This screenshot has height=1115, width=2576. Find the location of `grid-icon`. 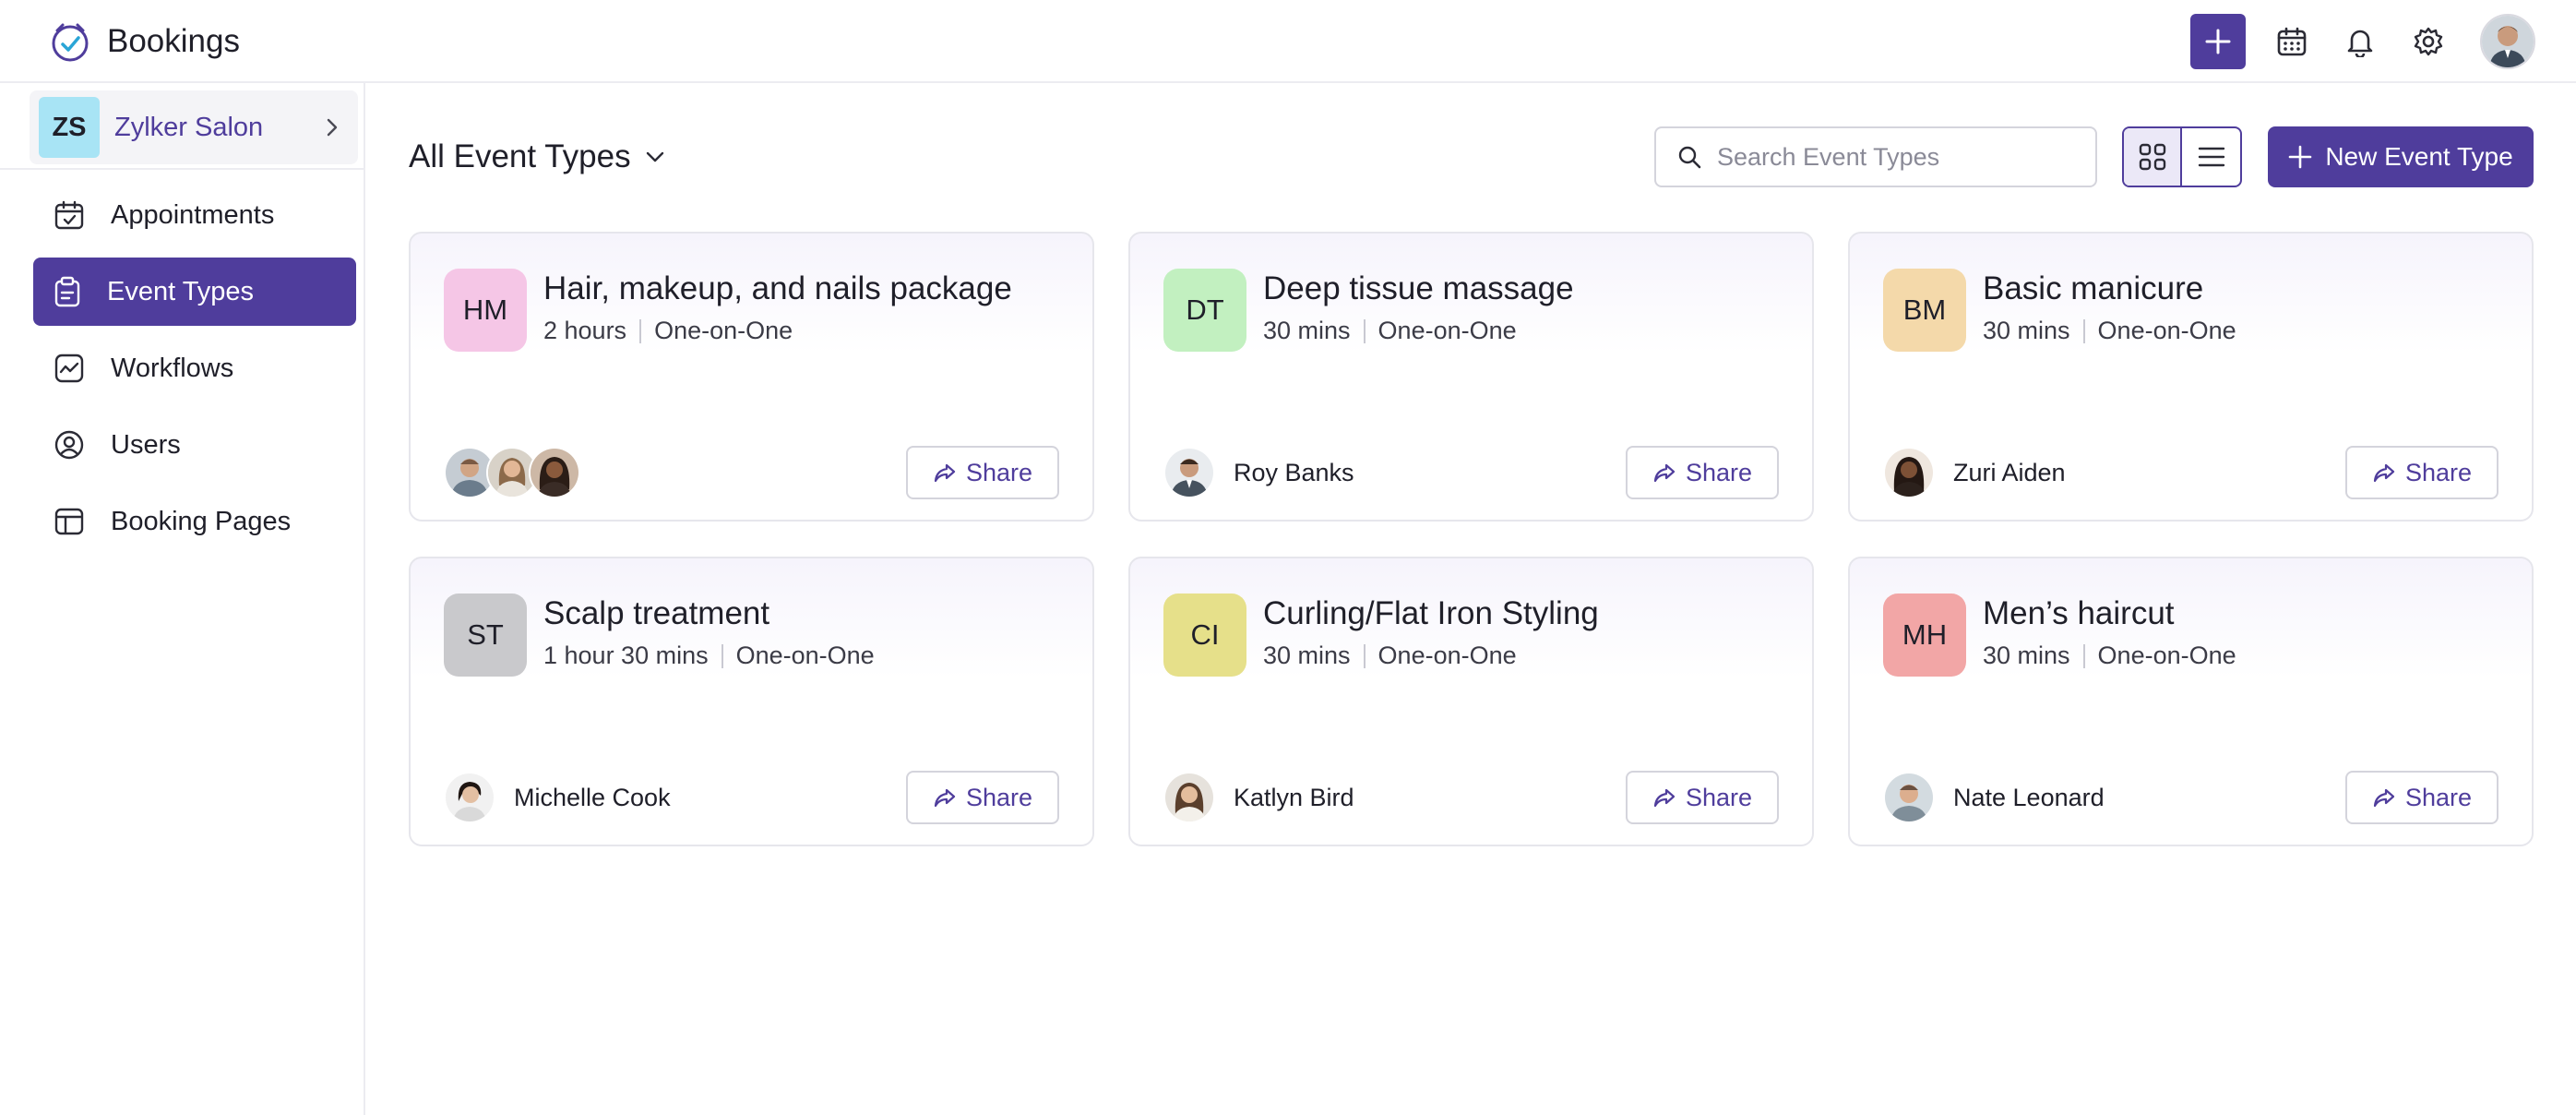

grid-icon is located at coordinates (2152, 157).